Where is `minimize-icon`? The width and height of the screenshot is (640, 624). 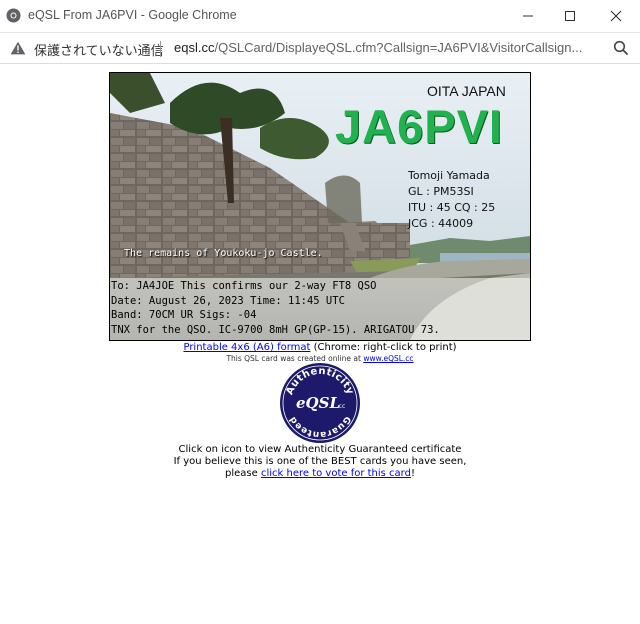
minimize-icon is located at coordinates (528, 16).